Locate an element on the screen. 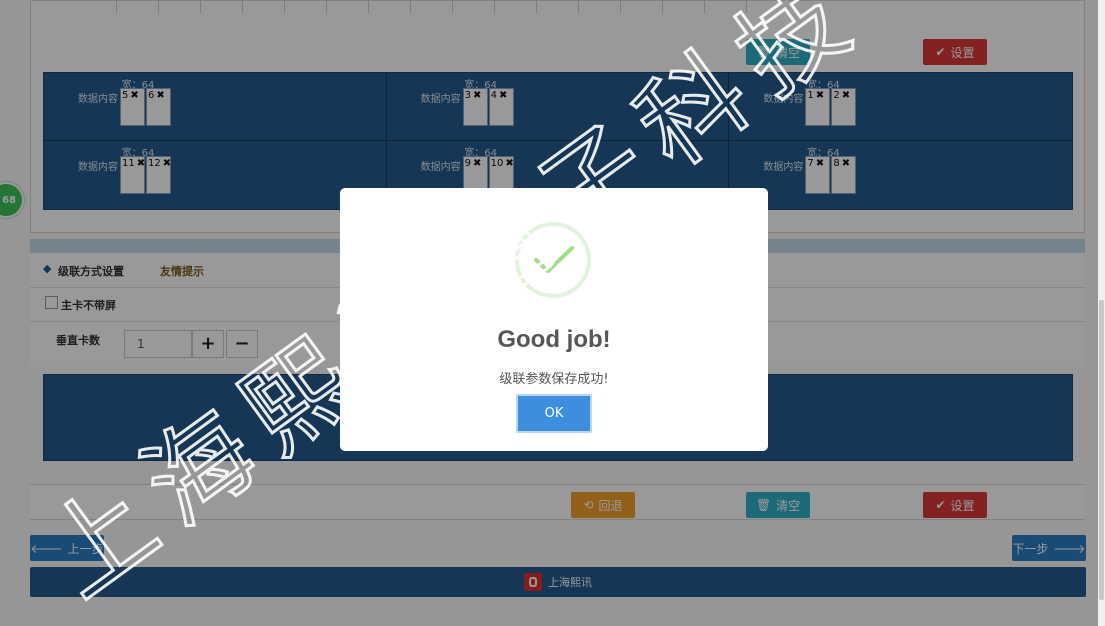  checkmark-icon is located at coordinates (554, 259).